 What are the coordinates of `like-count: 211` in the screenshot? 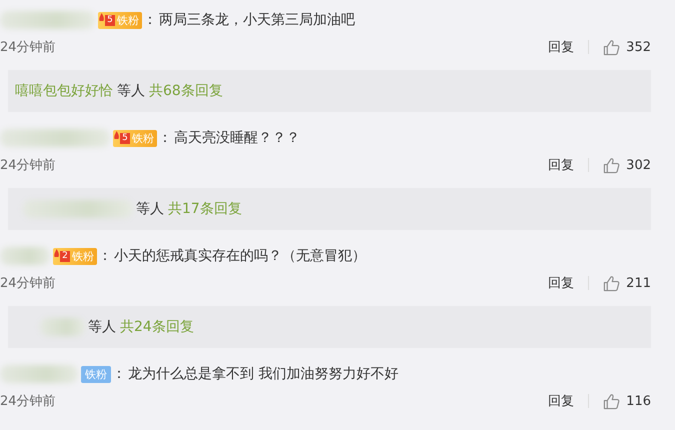 It's located at (638, 283).